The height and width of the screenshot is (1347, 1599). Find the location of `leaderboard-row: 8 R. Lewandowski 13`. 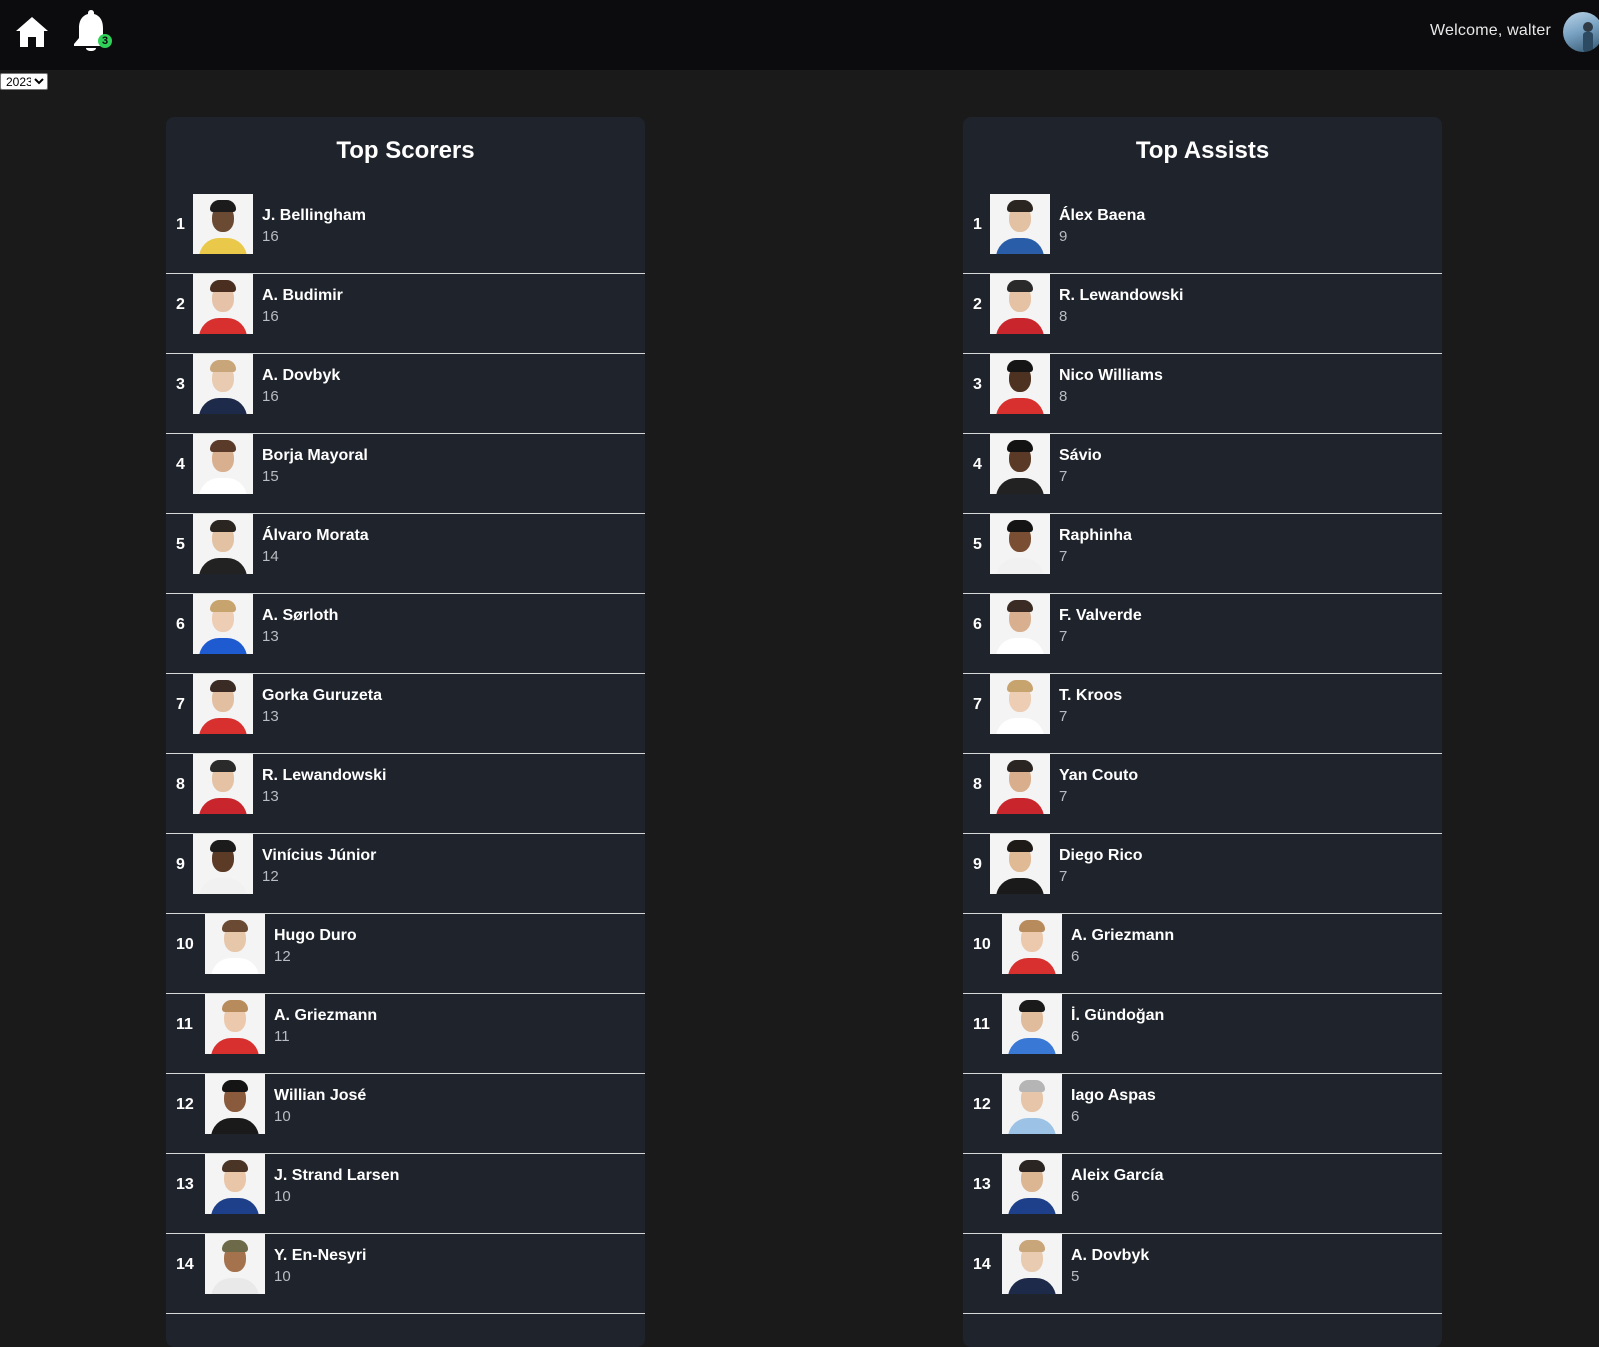

leaderboard-row: 8 R. Lewandowski 13 is located at coordinates (405, 794).